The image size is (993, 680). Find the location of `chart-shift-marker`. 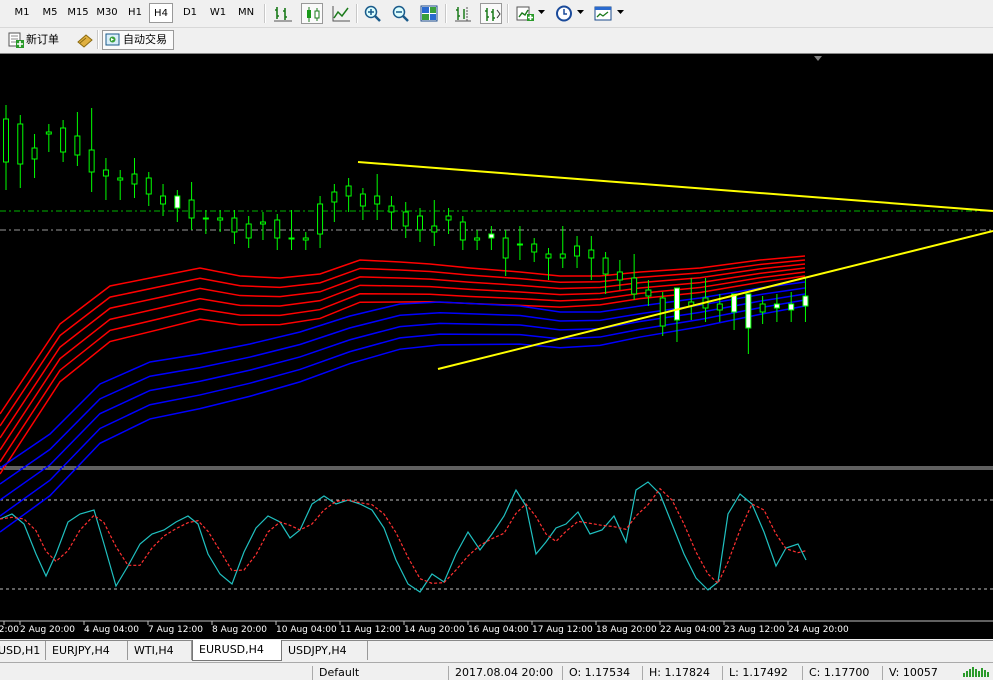

chart-shift-marker is located at coordinates (818, 58).